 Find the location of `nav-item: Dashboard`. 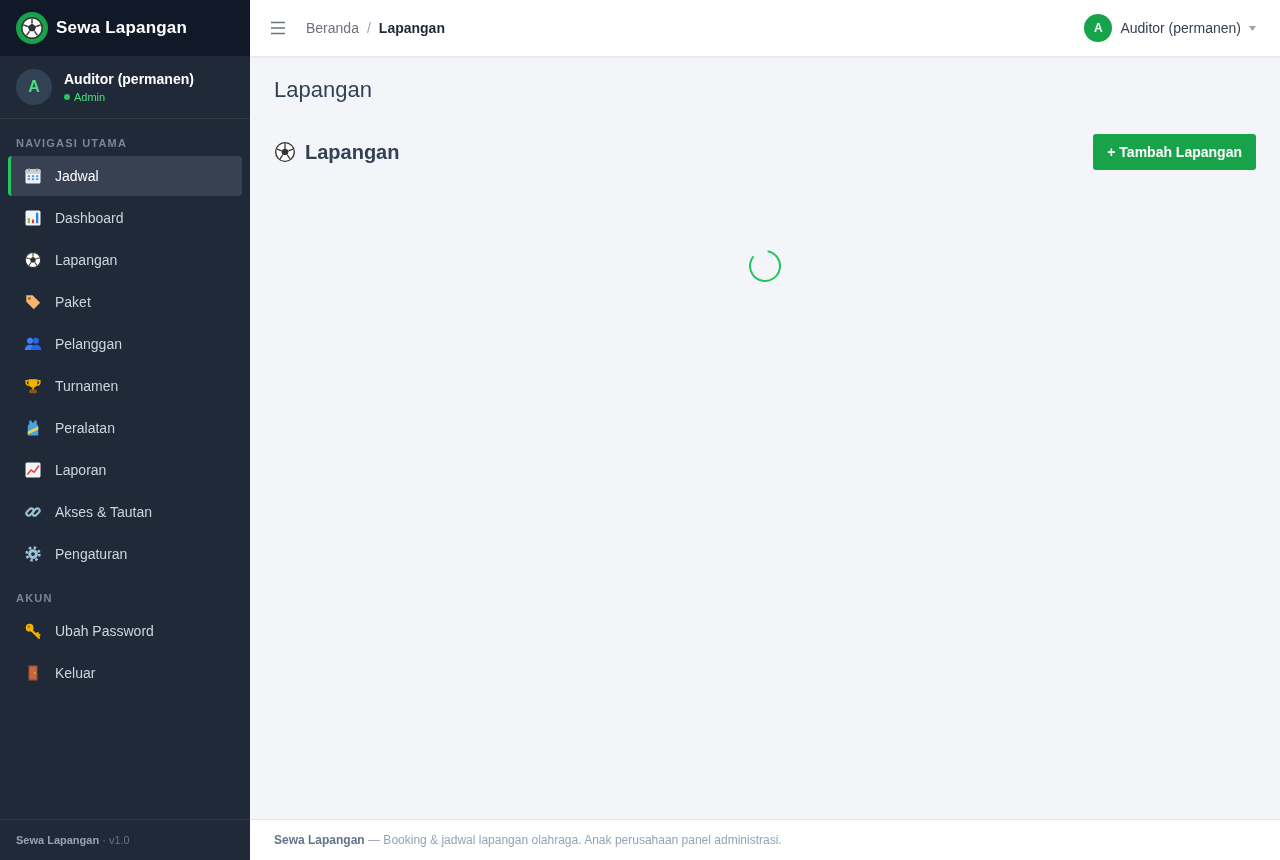

nav-item: Dashboard is located at coordinates (125, 218).